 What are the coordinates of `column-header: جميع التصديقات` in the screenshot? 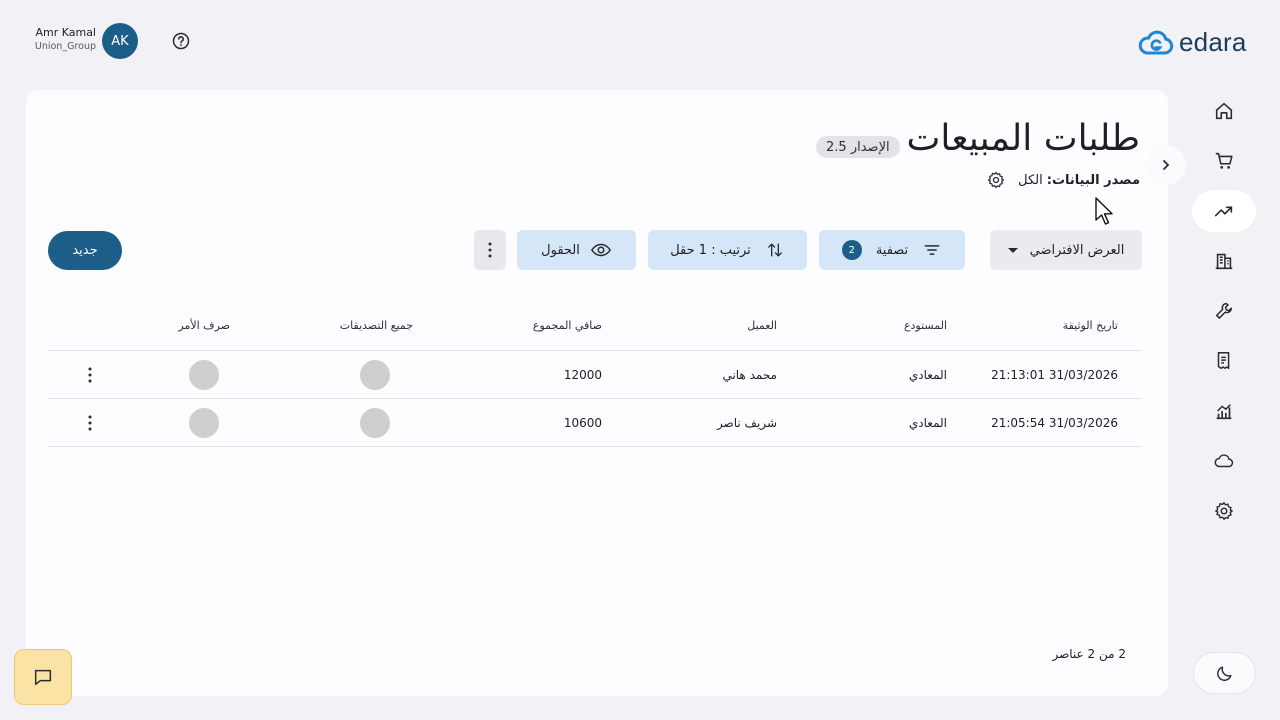 It's located at (376, 325).